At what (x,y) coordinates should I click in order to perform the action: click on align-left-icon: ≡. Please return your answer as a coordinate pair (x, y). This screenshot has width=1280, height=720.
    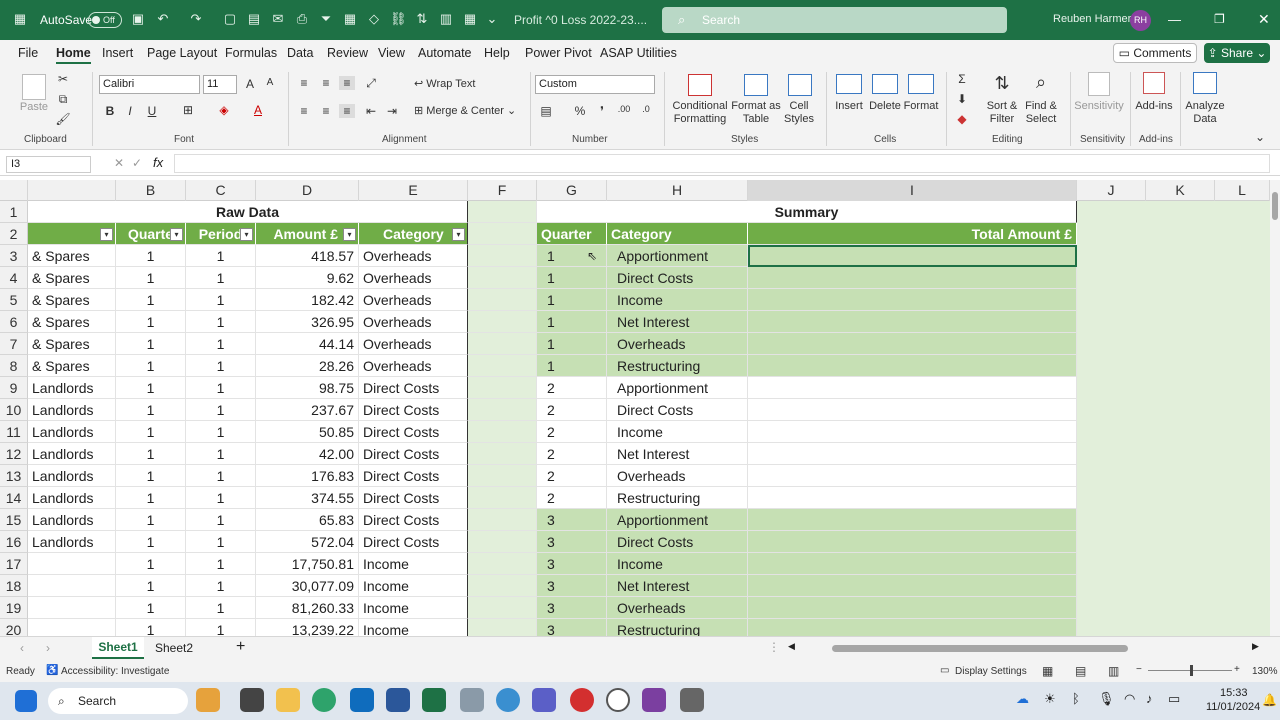
    Looking at the image, I should click on (304, 111).